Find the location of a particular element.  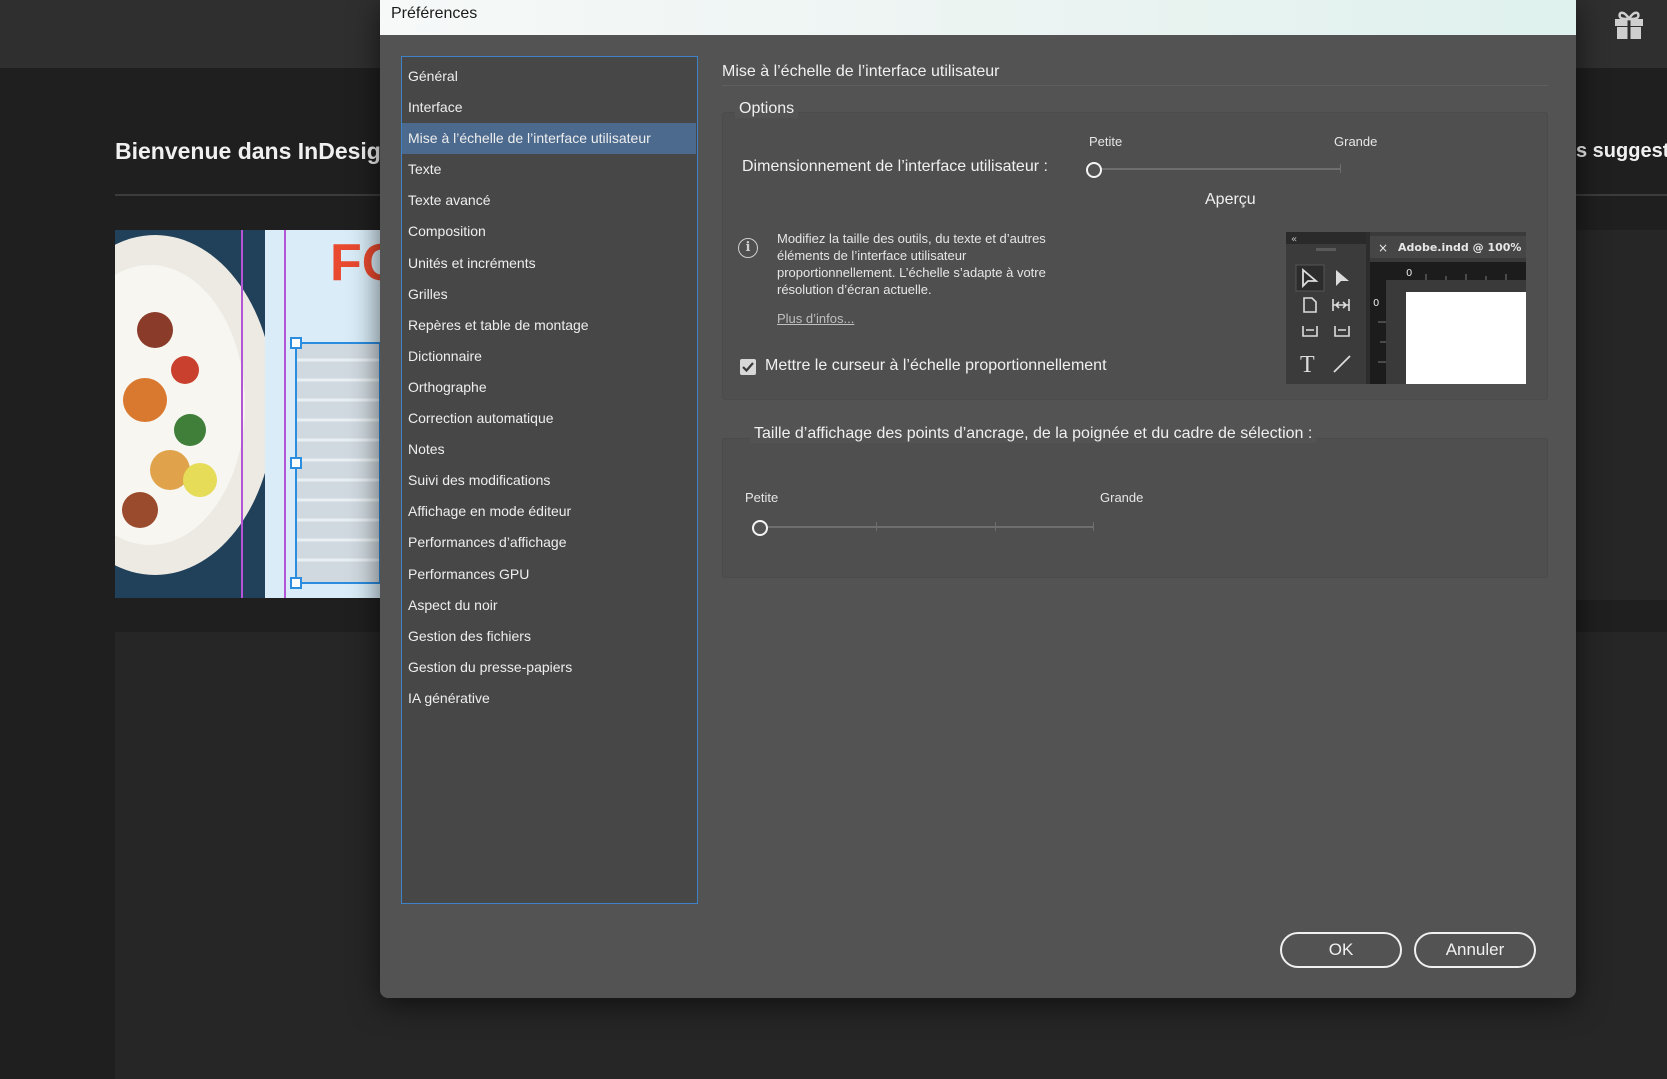

checkmark-icon is located at coordinates (748, 367).